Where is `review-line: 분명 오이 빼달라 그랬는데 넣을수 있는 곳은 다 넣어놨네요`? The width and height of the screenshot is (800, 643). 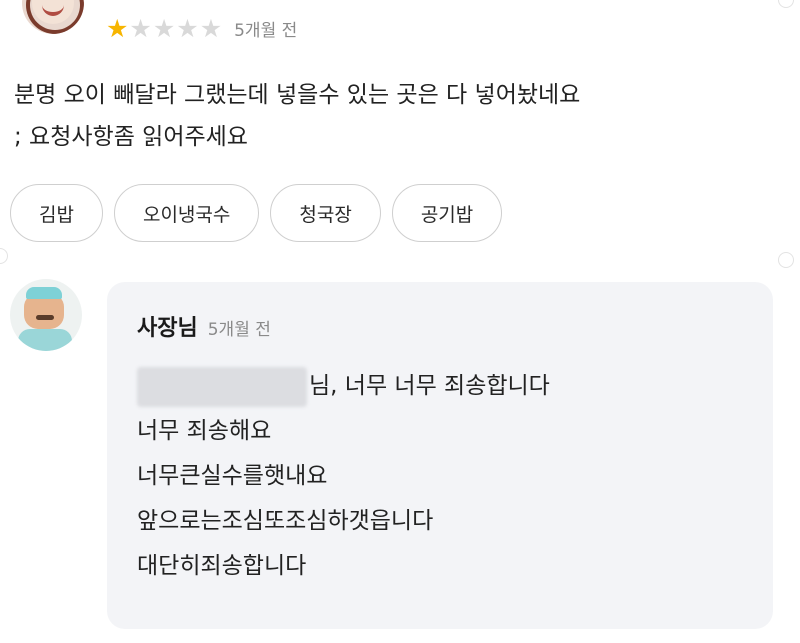 review-line: 분명 오이 빼달라 그랬는데 넣을수 있는 곳은 다 넣어놨네요 is located at coordinates (297, 95).